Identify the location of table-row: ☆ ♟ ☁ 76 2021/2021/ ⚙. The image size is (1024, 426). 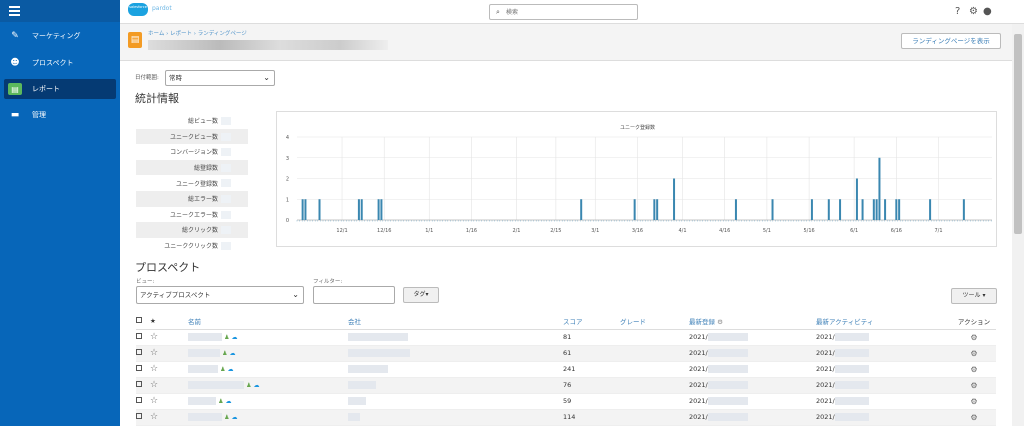
(566, 385).